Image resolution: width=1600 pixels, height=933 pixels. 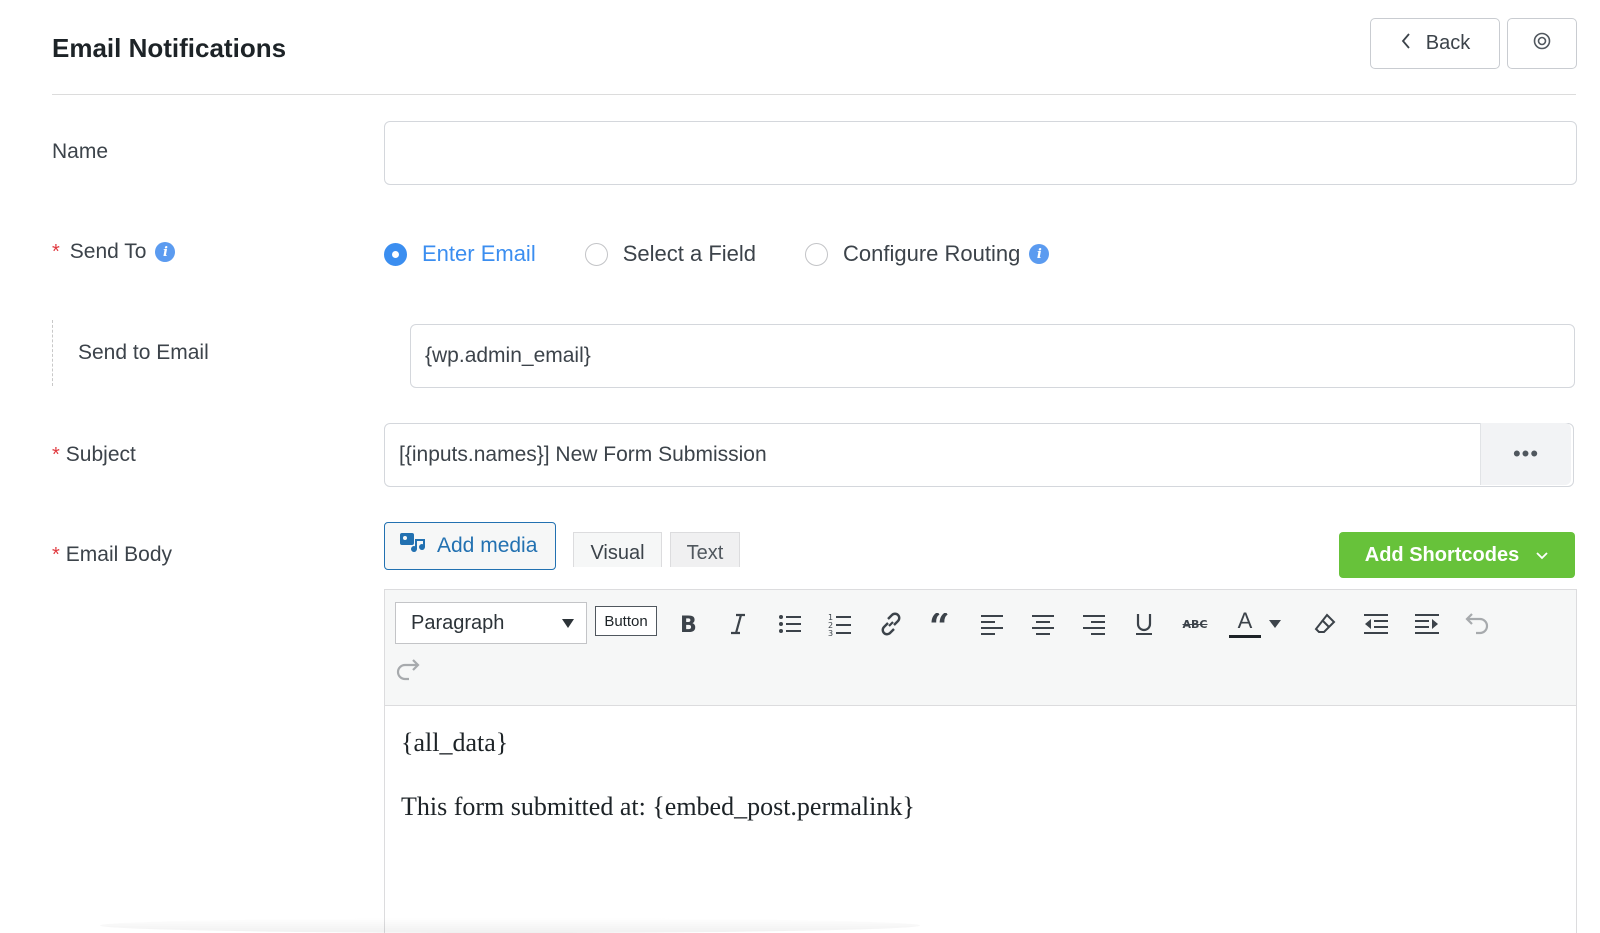 I want to click on blockquote-icon: “, so click(x=942, y=624).